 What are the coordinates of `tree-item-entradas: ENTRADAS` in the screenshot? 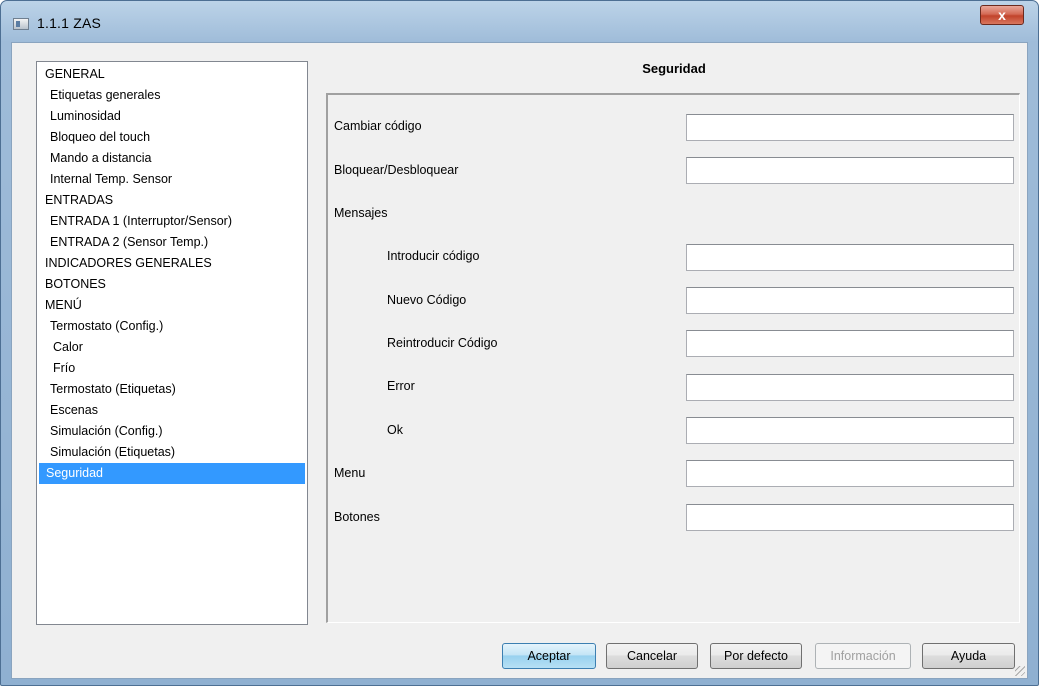 It's located at (172, 200).